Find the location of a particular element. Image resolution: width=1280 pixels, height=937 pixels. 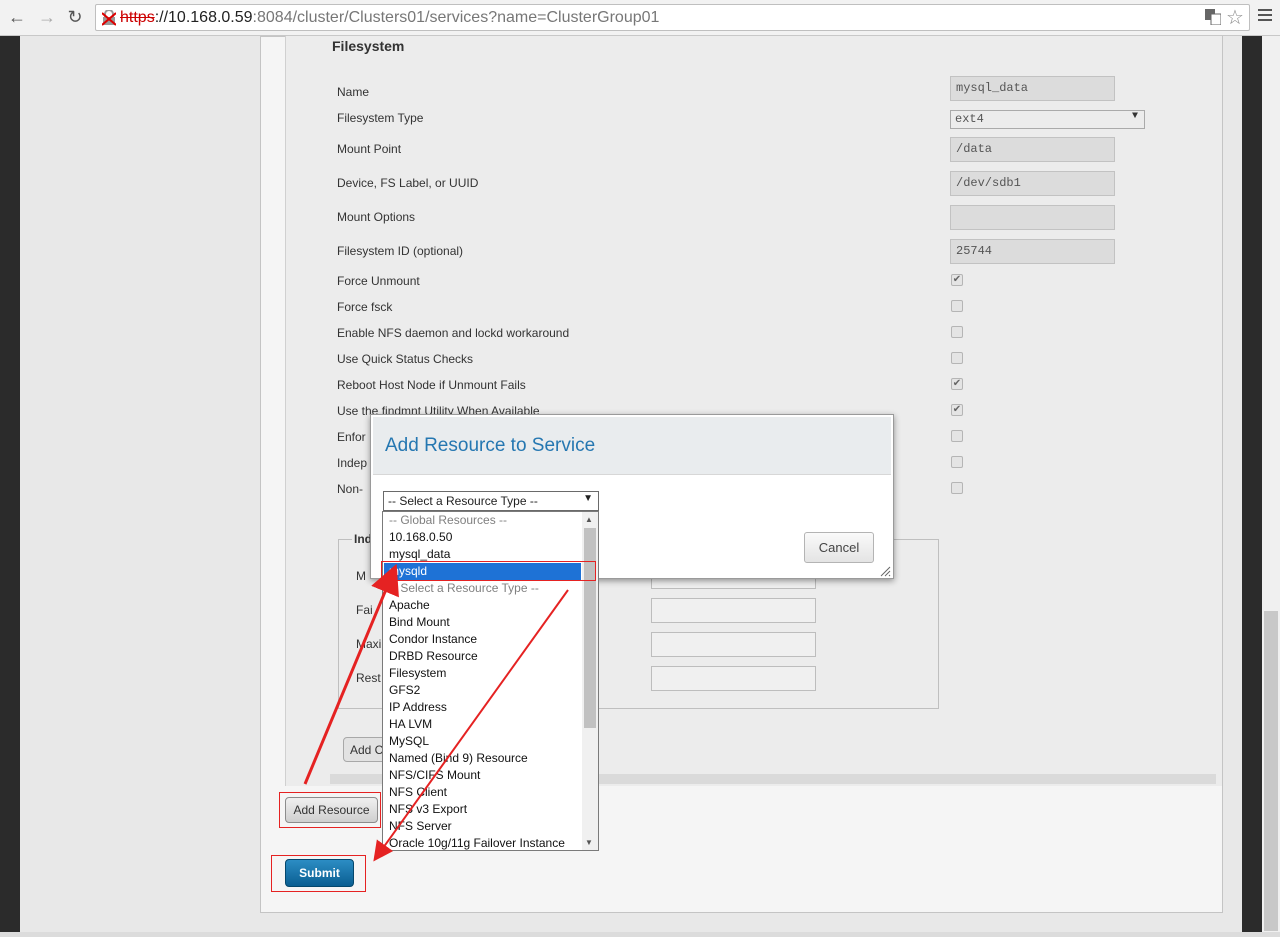

dropdown-option: IP Address is located at coordinates (482, 707).